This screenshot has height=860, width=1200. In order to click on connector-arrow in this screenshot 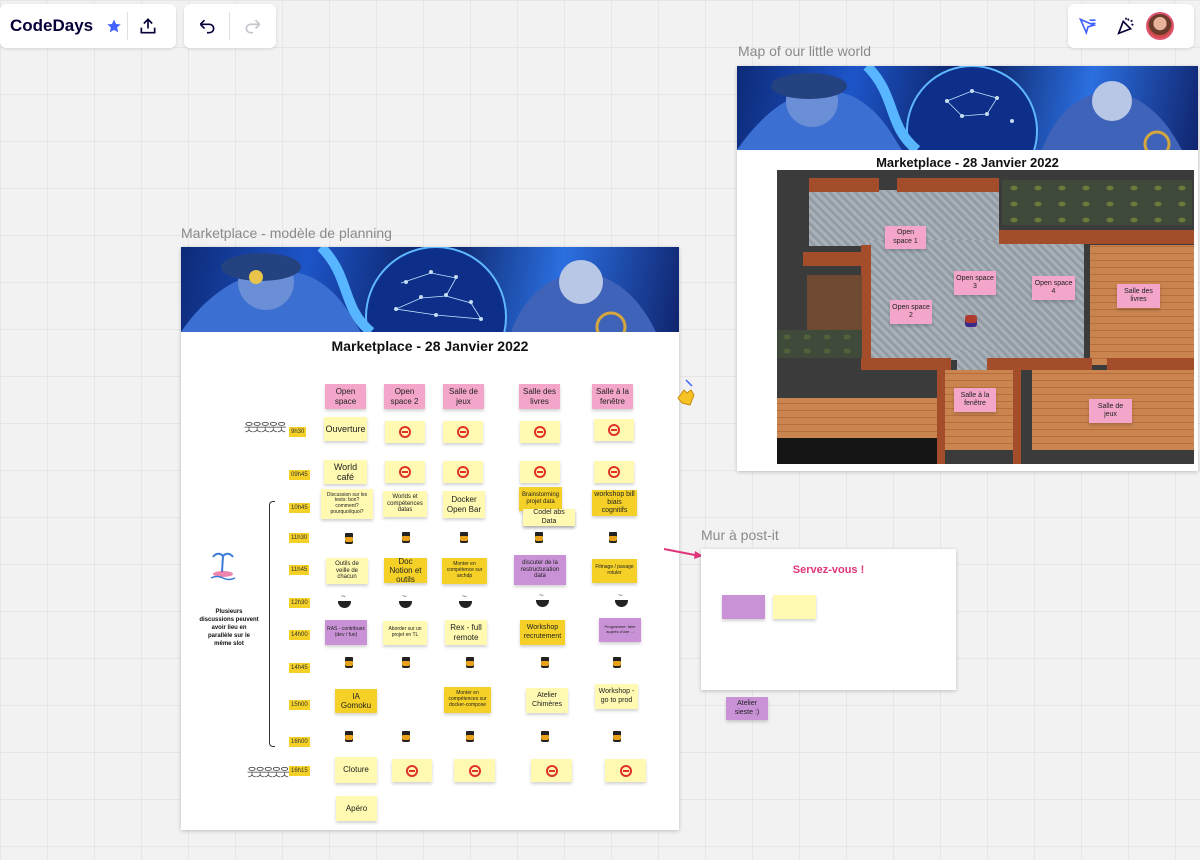, I will do `click(683, 553)`.